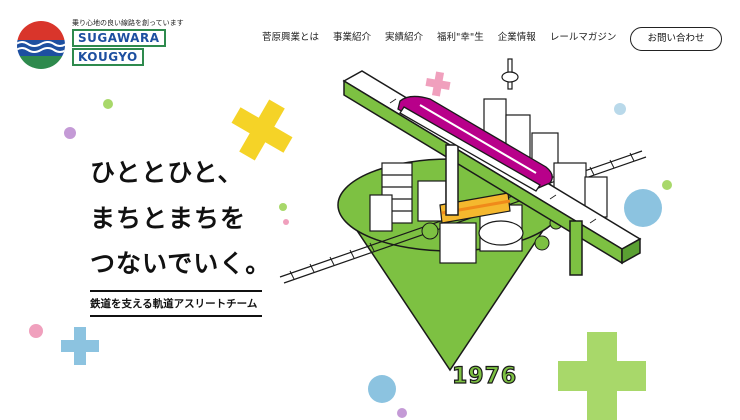 Image resolution: width=740 pixels, height=420 pixels. What do you see at coordinates (80, 346) in the screenshot?
I see `blue-cross-icon` at bounding box center [80, 346].